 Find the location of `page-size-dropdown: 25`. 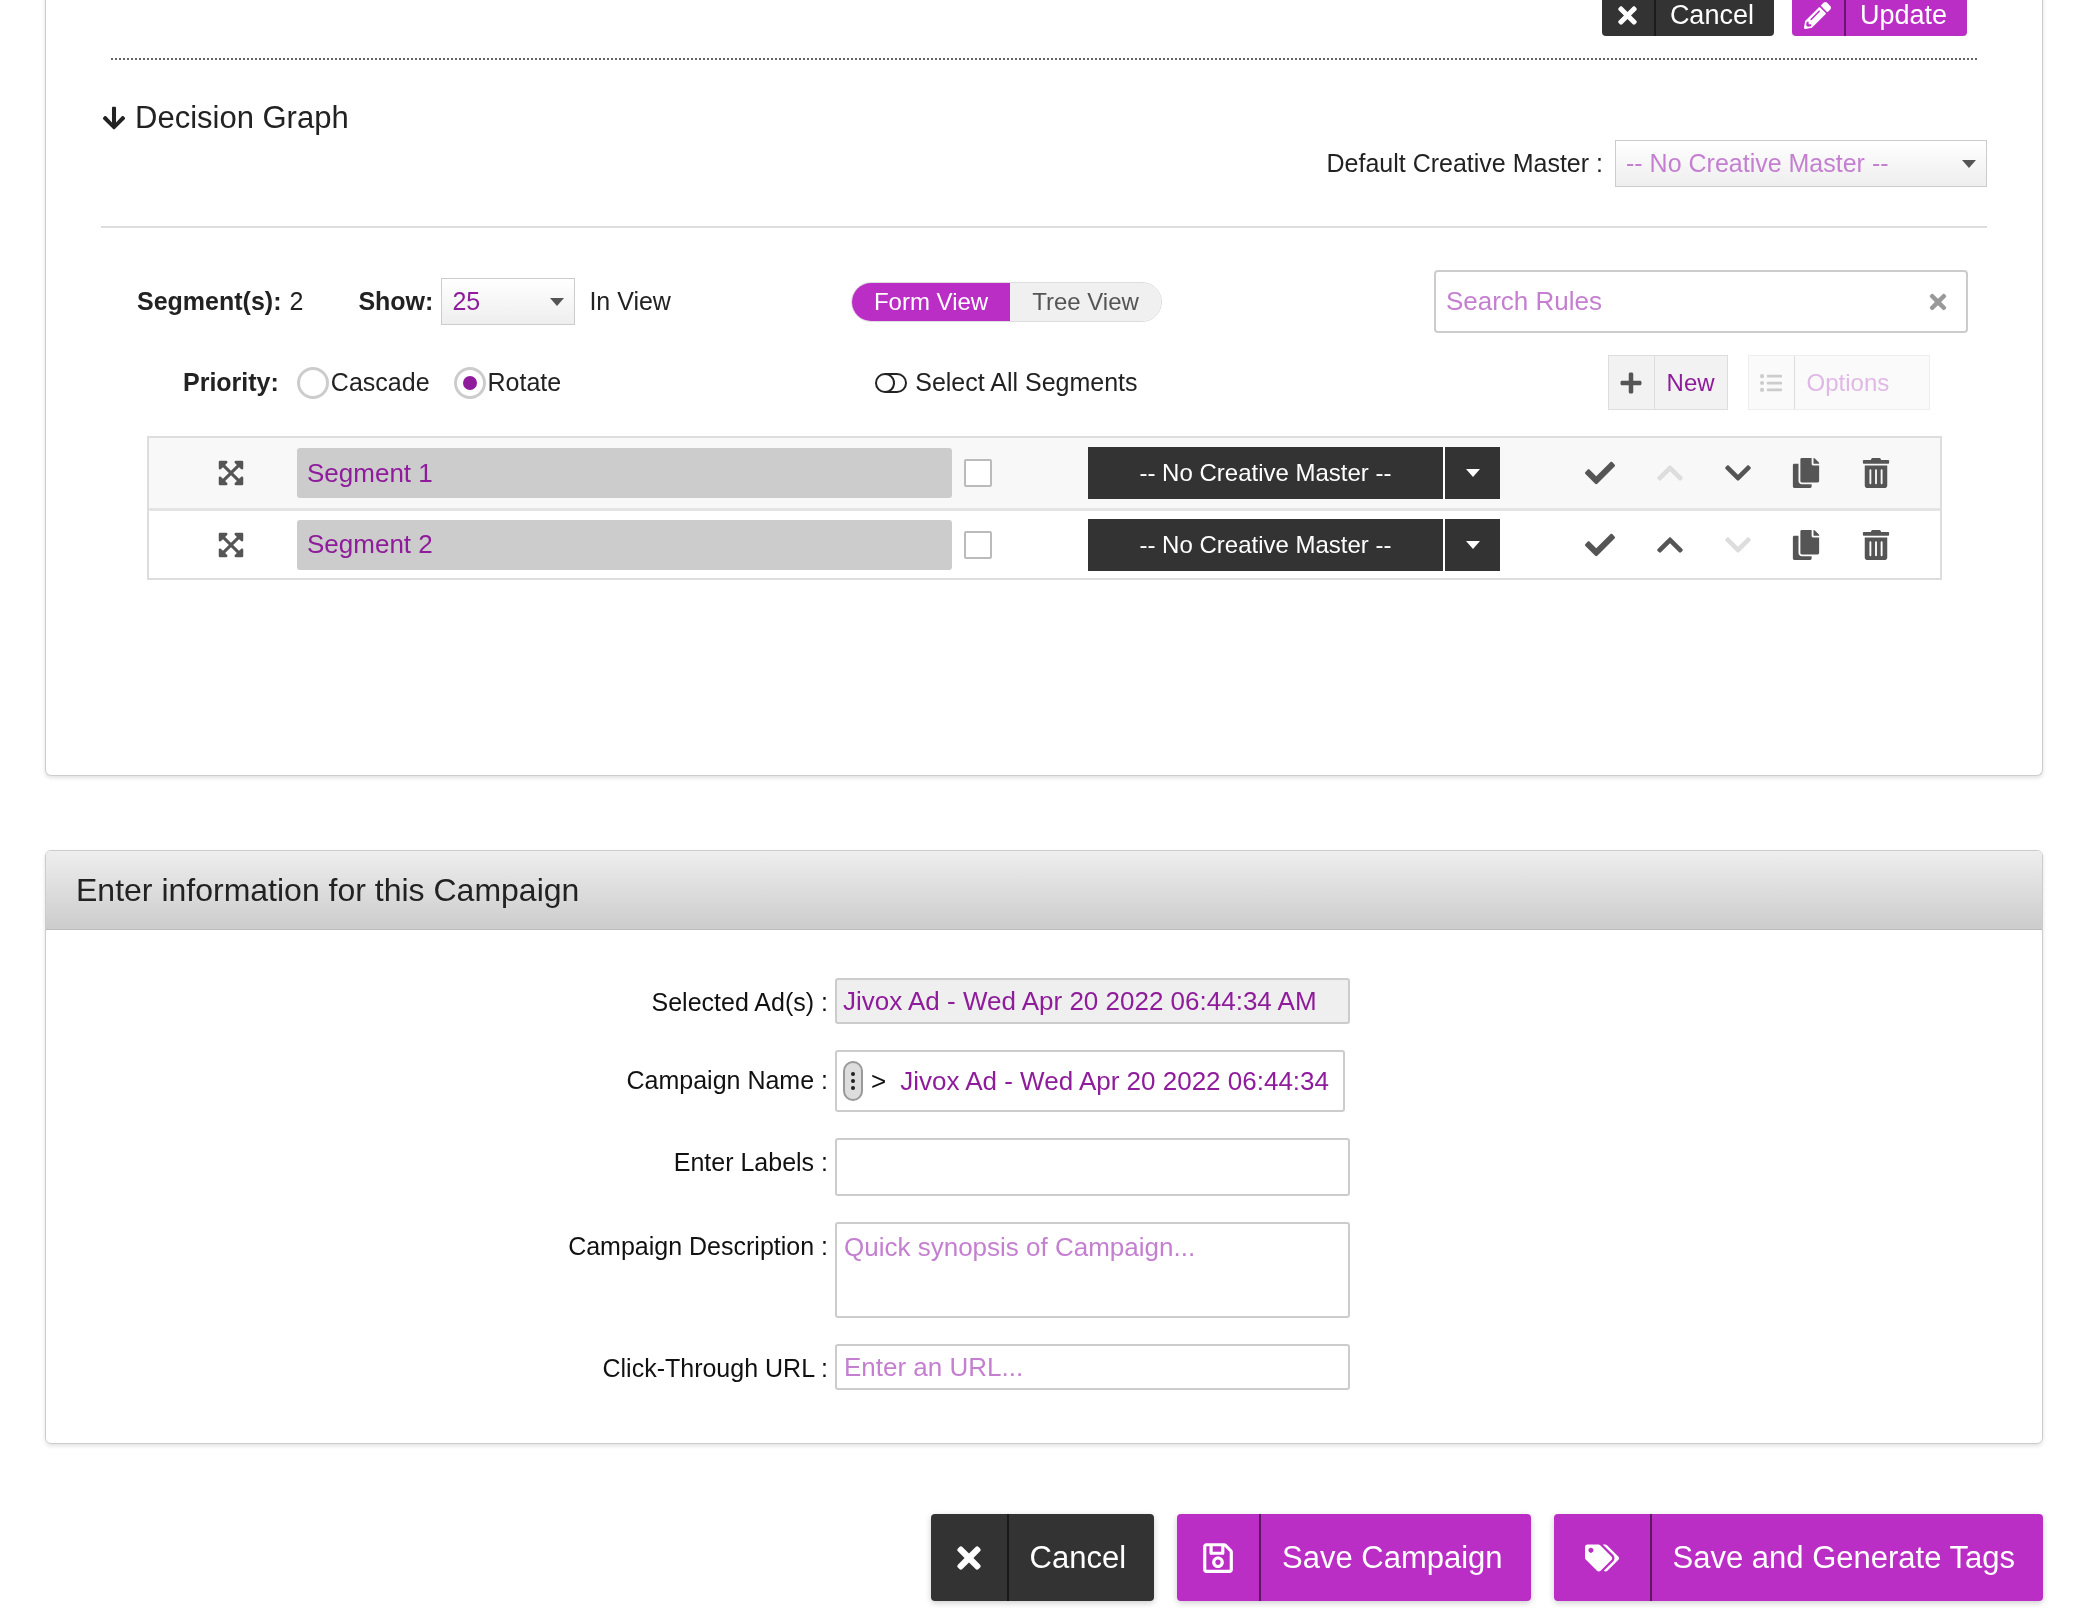

page-size-dropdown: 25 is located at coordinates (508, 301).